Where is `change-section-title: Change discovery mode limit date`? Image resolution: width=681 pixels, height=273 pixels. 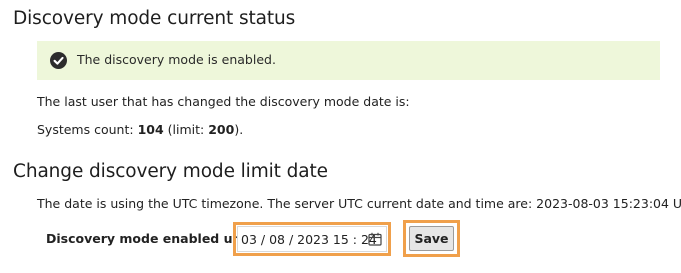 change-section-title: Change discovery mode limit date is located at coordinates (170, 171).